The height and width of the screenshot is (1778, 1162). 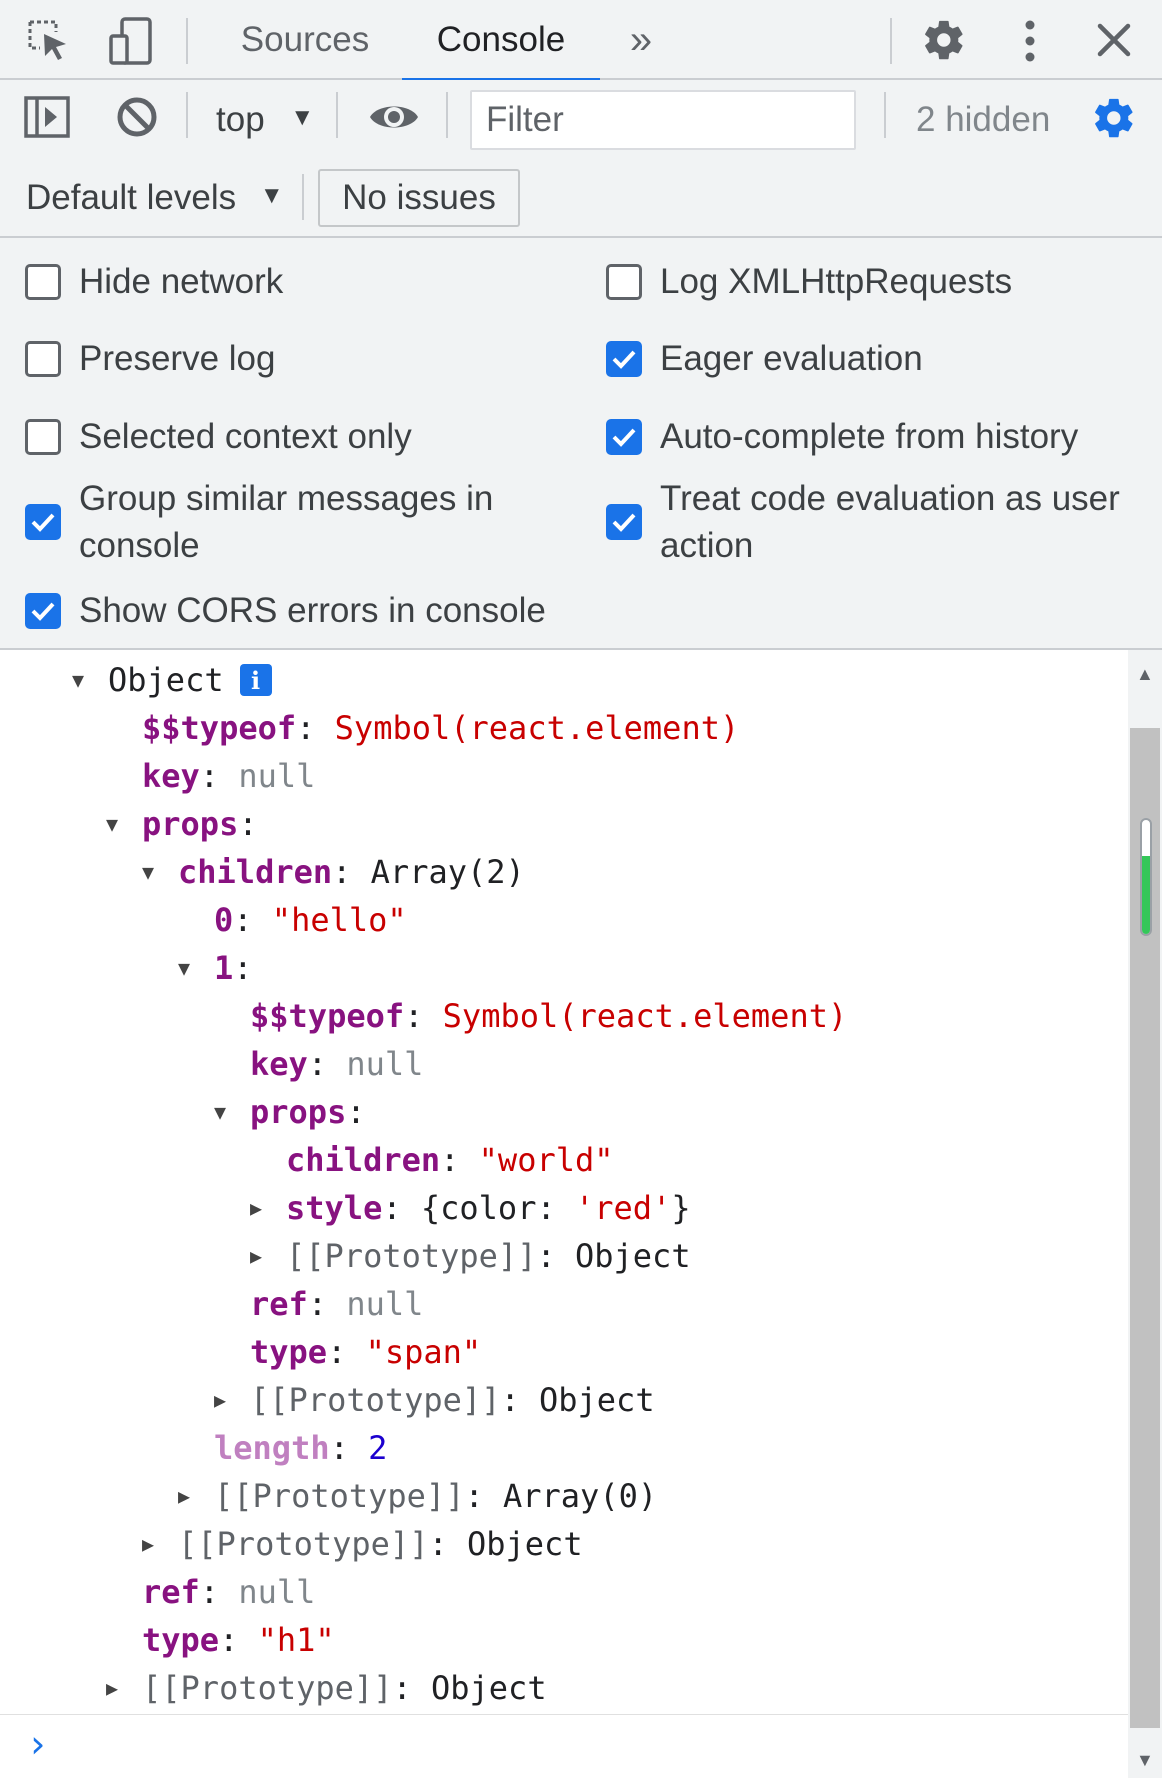 I want to click on option-label: Show CORS errors in console, so click(x=312, y=610).